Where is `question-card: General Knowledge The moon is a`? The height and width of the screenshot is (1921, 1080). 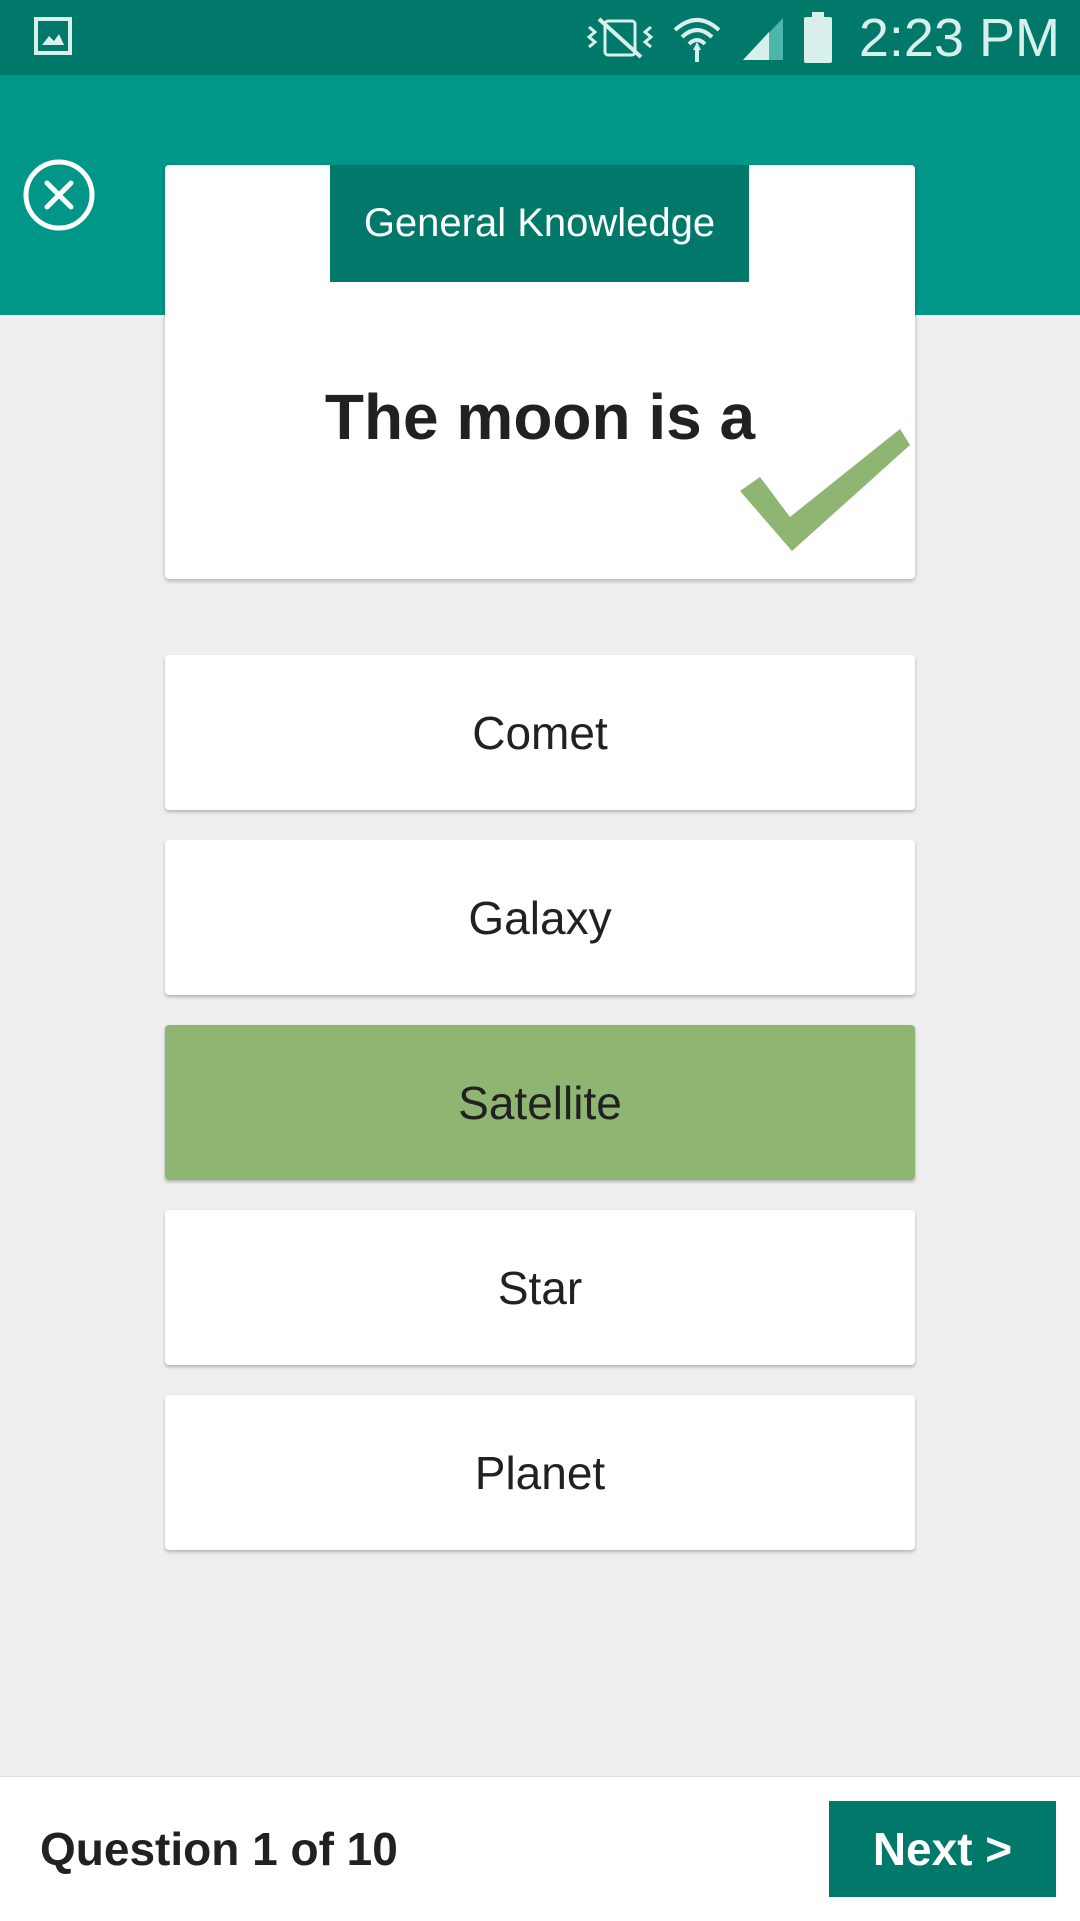
question-card: General Knowledge The moon is a is located at coordinates (540, 372).